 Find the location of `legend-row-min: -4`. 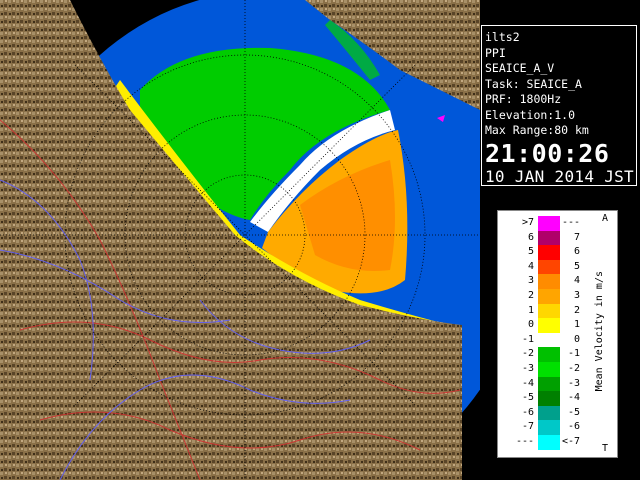

legend-row-min: -4 is located at coordinates (527, 383).